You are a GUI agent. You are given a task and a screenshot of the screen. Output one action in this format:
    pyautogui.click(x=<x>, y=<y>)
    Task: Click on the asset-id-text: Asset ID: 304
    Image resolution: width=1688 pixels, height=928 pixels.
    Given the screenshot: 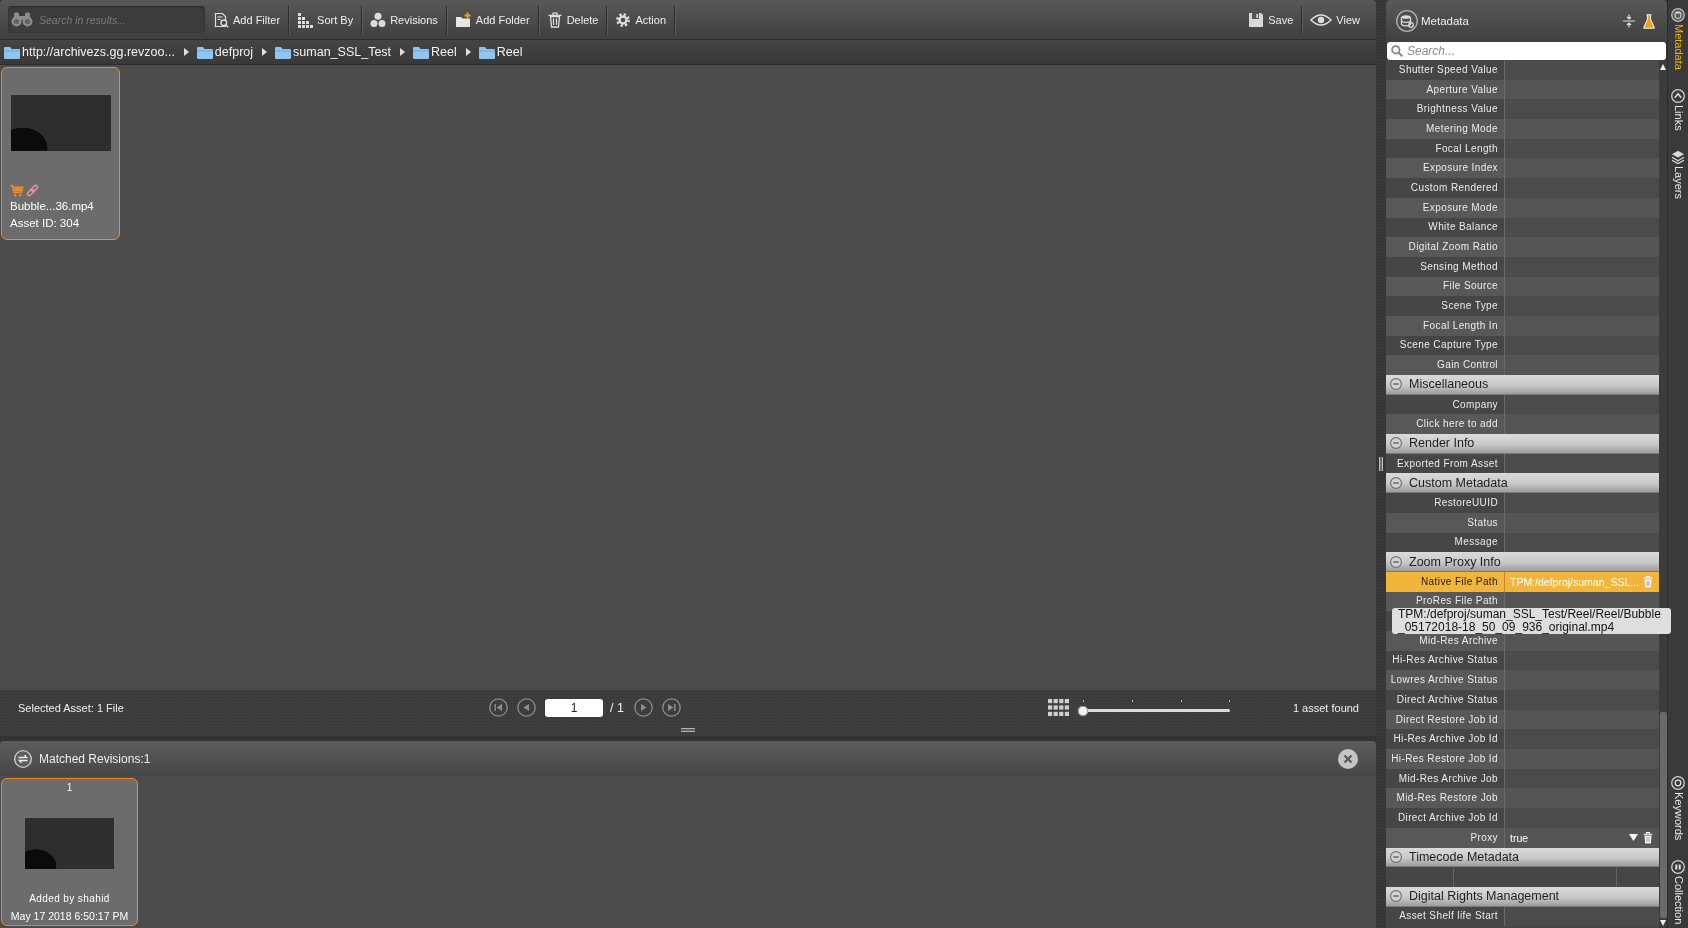 What is the action you would take?
    pyautogui.click(x=45, y=223)
    